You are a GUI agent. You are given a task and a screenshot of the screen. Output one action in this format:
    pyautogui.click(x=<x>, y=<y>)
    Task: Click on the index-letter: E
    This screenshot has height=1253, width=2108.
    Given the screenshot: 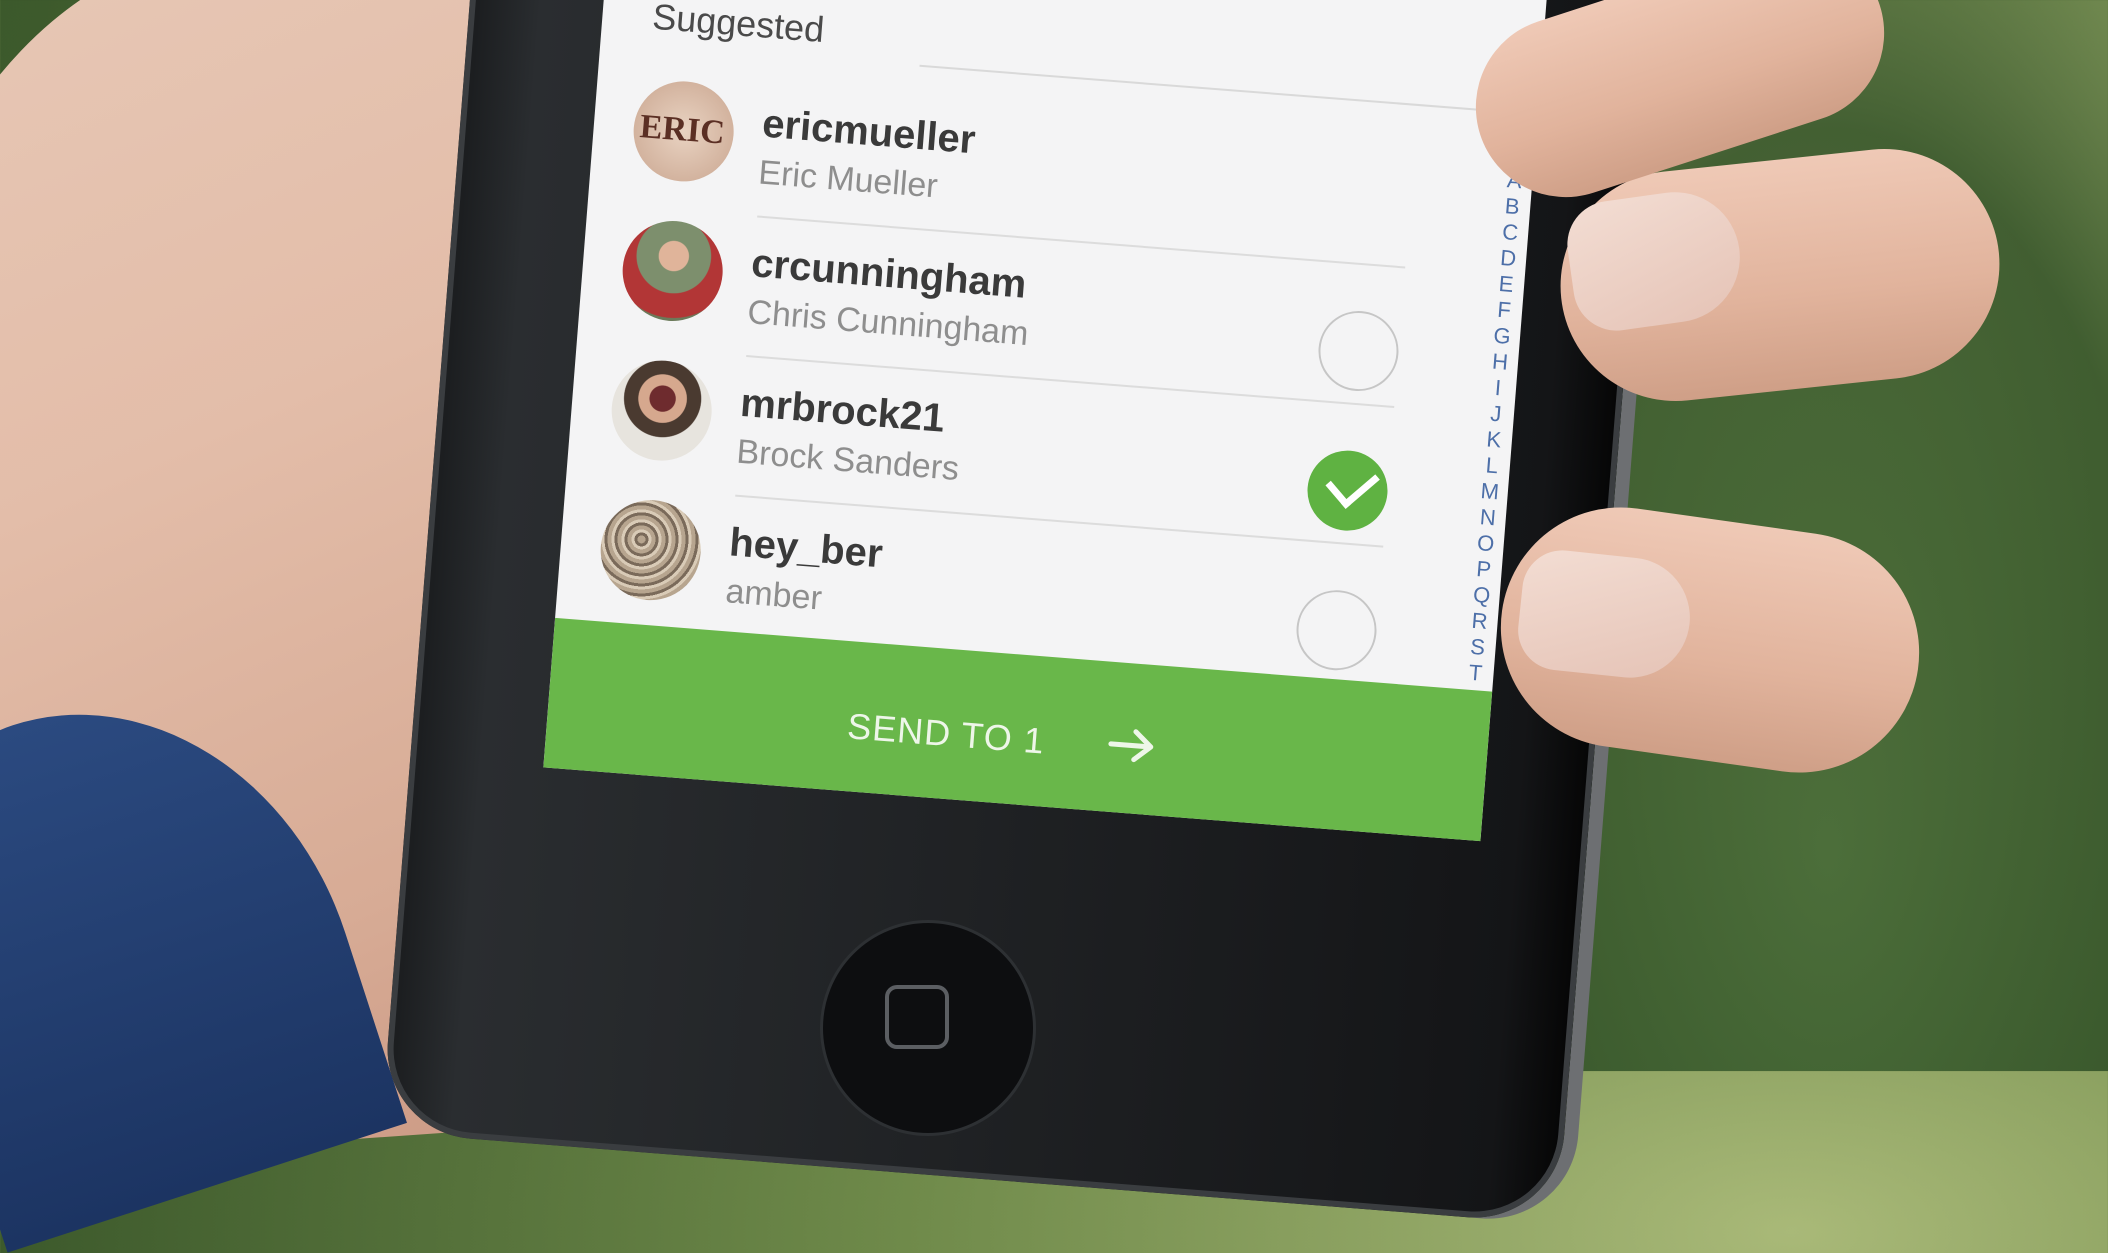 What is the action you would take?
    pyautogui.click(x=1506, y=284)
    